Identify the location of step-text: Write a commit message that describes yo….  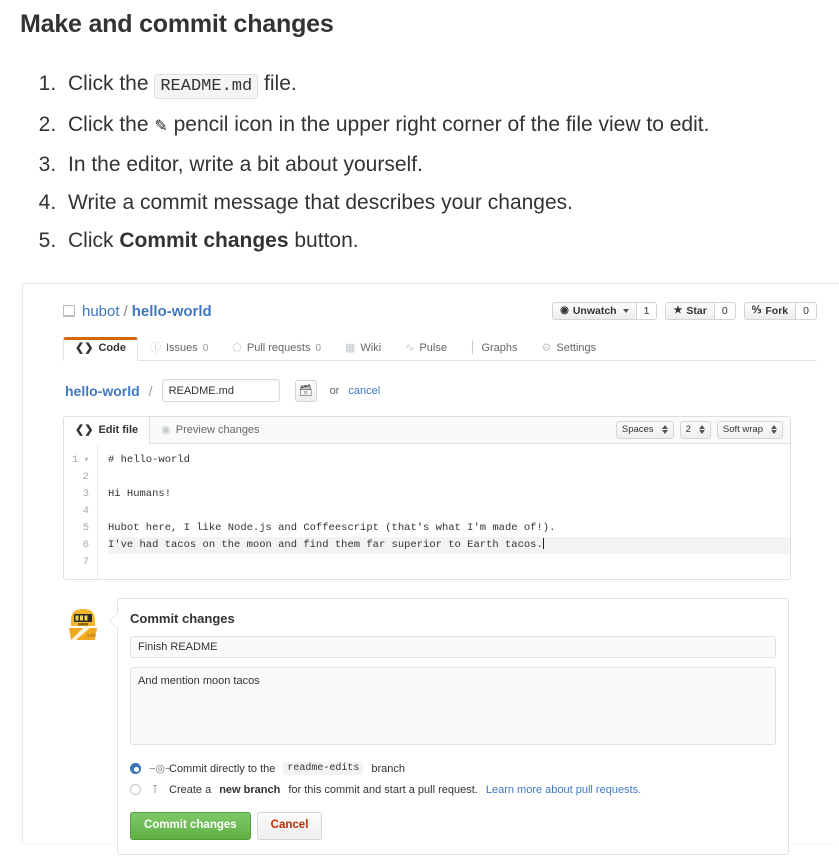
(320, 202).